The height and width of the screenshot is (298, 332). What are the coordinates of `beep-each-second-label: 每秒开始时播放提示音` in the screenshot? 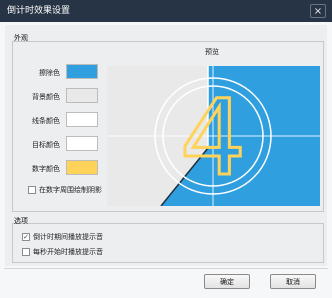 It's located at (68, 252).